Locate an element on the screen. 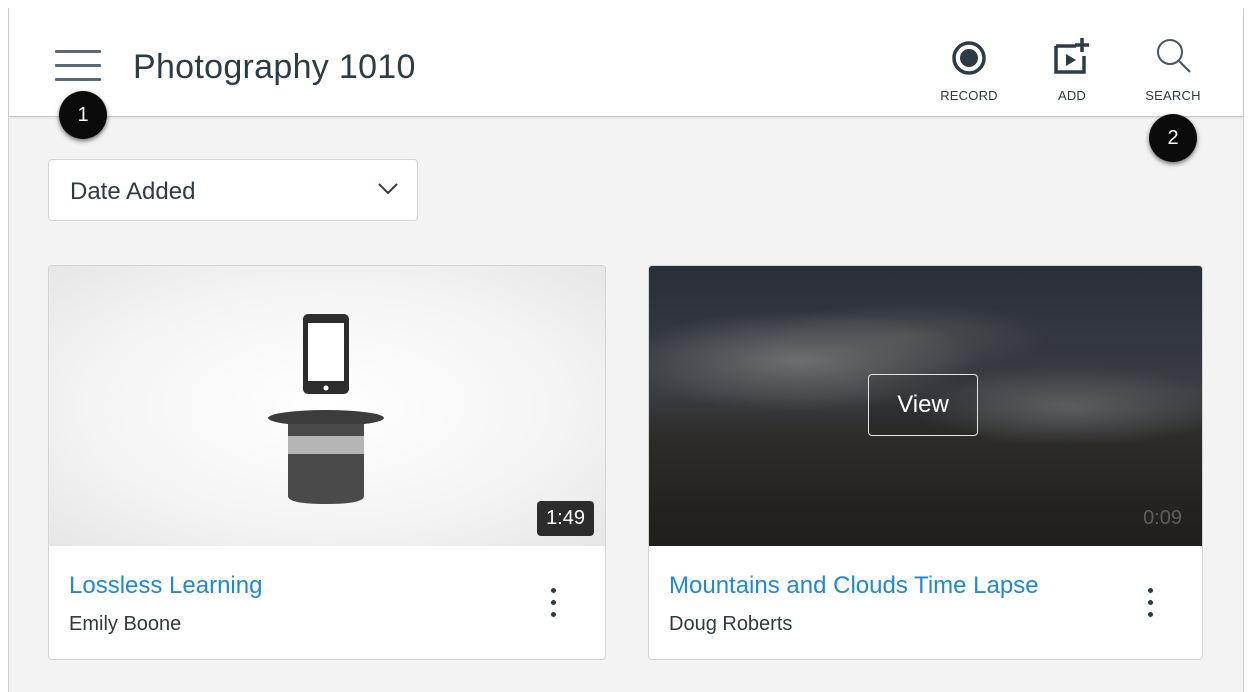 This screenshot has width=1250, height=692. sort-dropdown: Date Added is located at coordinates (233, 190).